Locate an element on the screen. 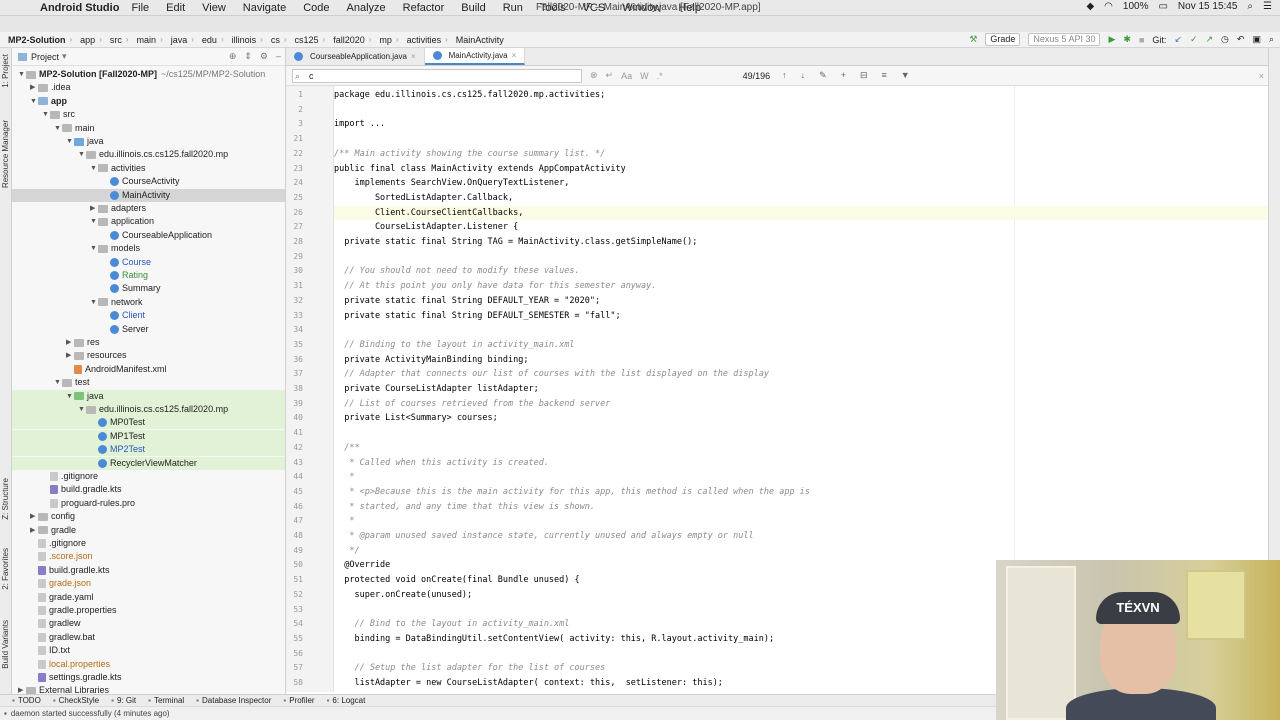 Image resolution: width=1280 pixels, height=720 pixels. menu-file: File is located at coordinates (140, 8).